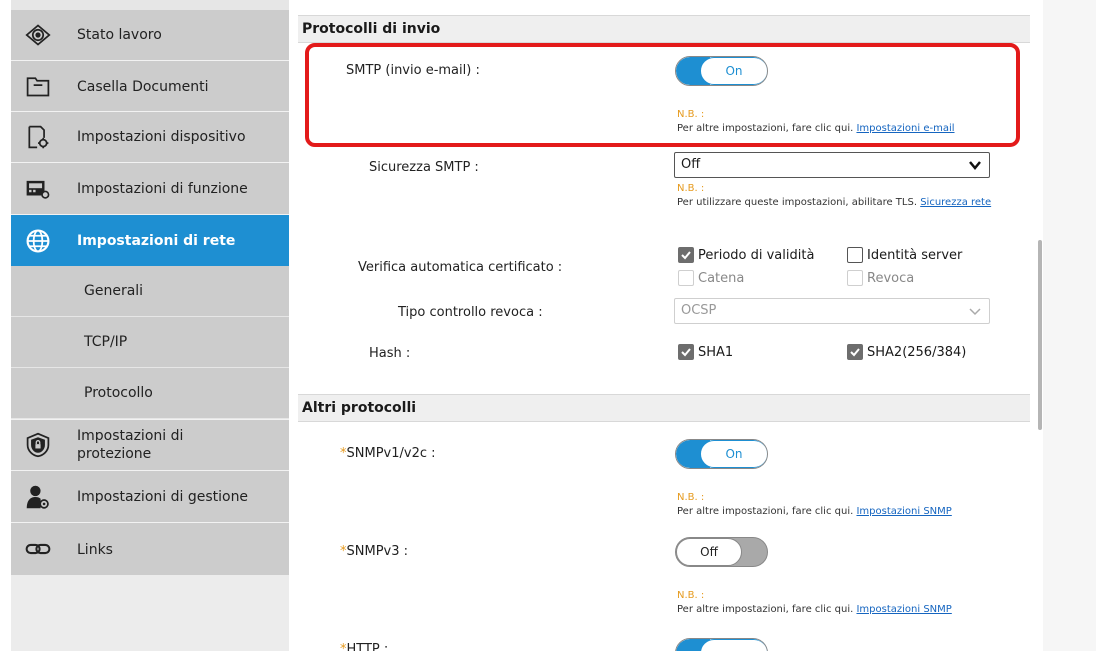 Image resolution: width=1096 pixels, height=651 pixels. I want to click on sidebar-item-links: Links, so click(150, 549).